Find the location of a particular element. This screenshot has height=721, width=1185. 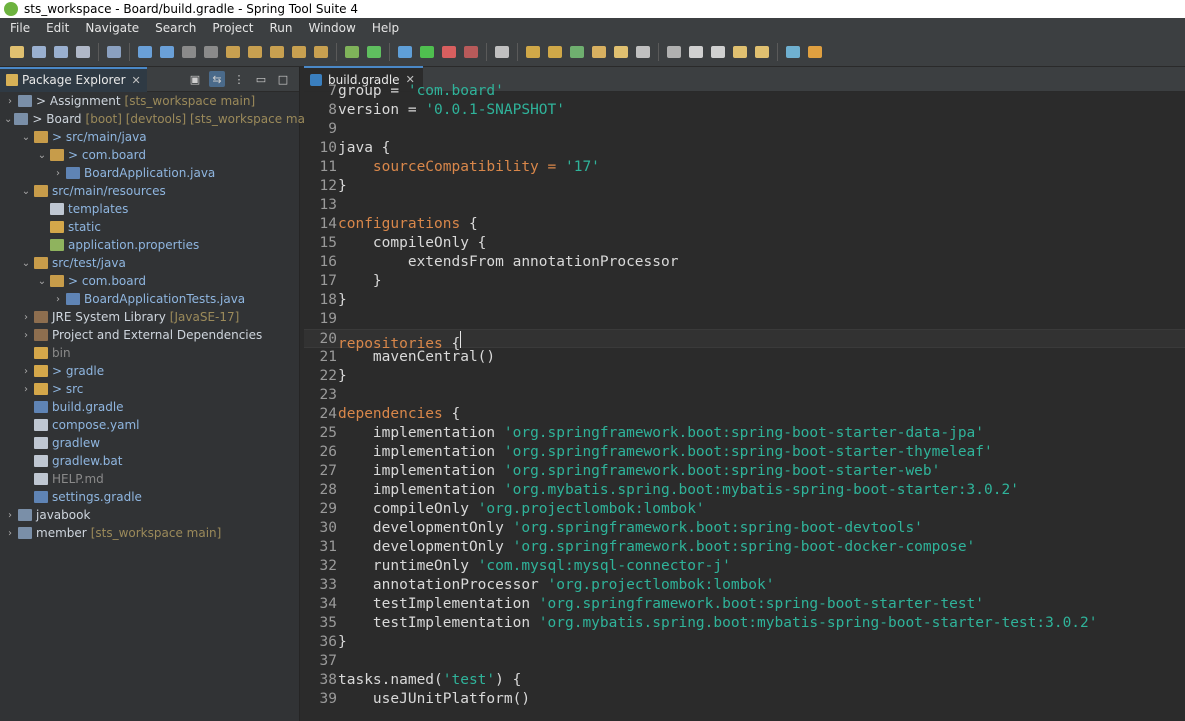

code-token: implementation is located at coordinates (421, 433).